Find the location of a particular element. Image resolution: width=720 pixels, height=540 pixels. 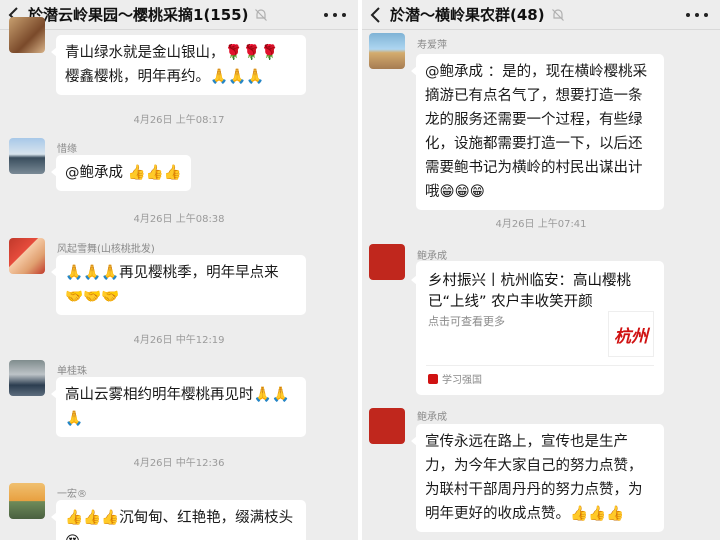

chat-header: 於潜～横岭果农群(48) is located at coordinates (541, 15).